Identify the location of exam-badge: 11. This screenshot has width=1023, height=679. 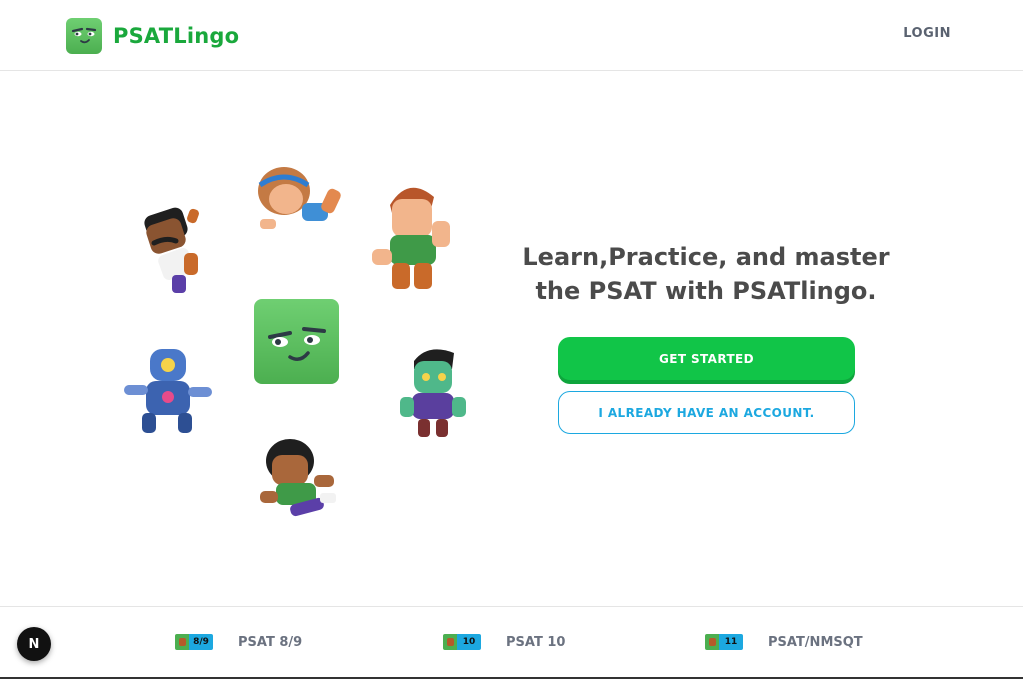
(724, 642).